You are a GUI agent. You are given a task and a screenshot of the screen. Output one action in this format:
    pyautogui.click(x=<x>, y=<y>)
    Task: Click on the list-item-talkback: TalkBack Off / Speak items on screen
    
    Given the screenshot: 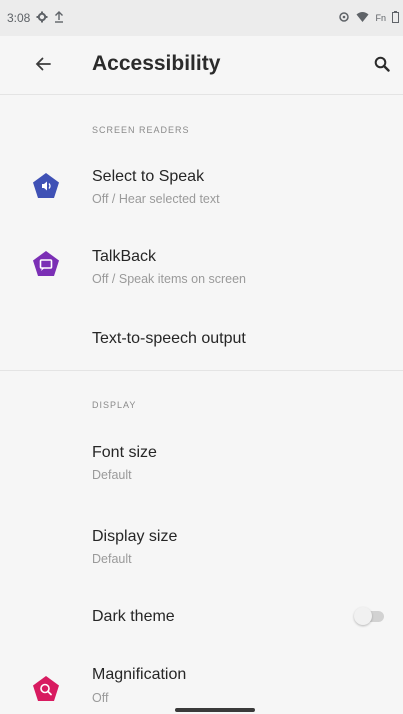 What is the action you would take?
    pyautogui.click(x=201, y=265)
    